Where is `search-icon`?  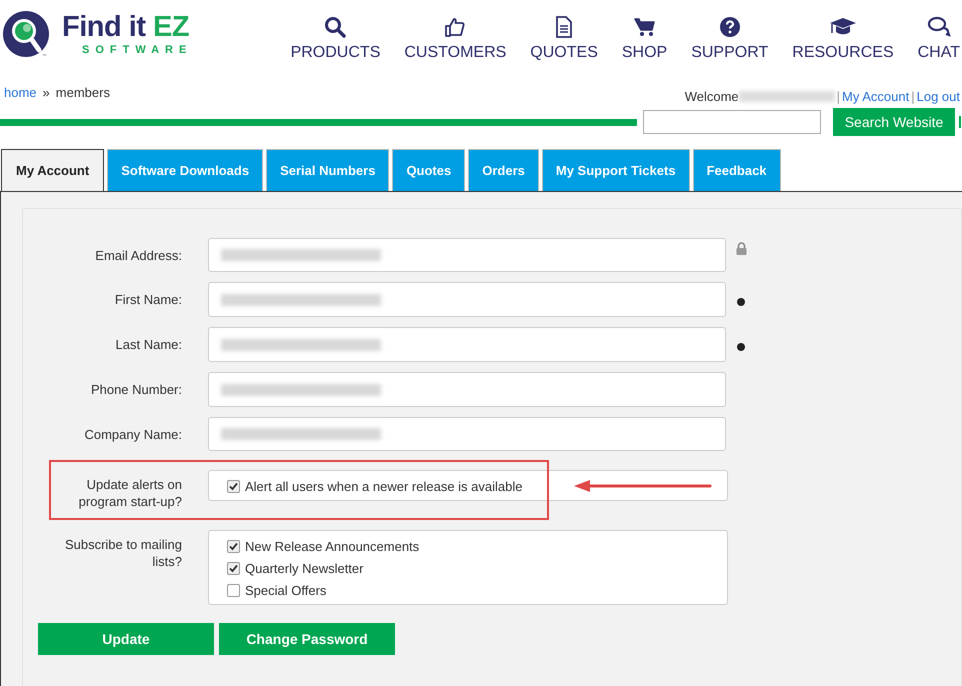
search-icon is located at coordinates (335, 27).